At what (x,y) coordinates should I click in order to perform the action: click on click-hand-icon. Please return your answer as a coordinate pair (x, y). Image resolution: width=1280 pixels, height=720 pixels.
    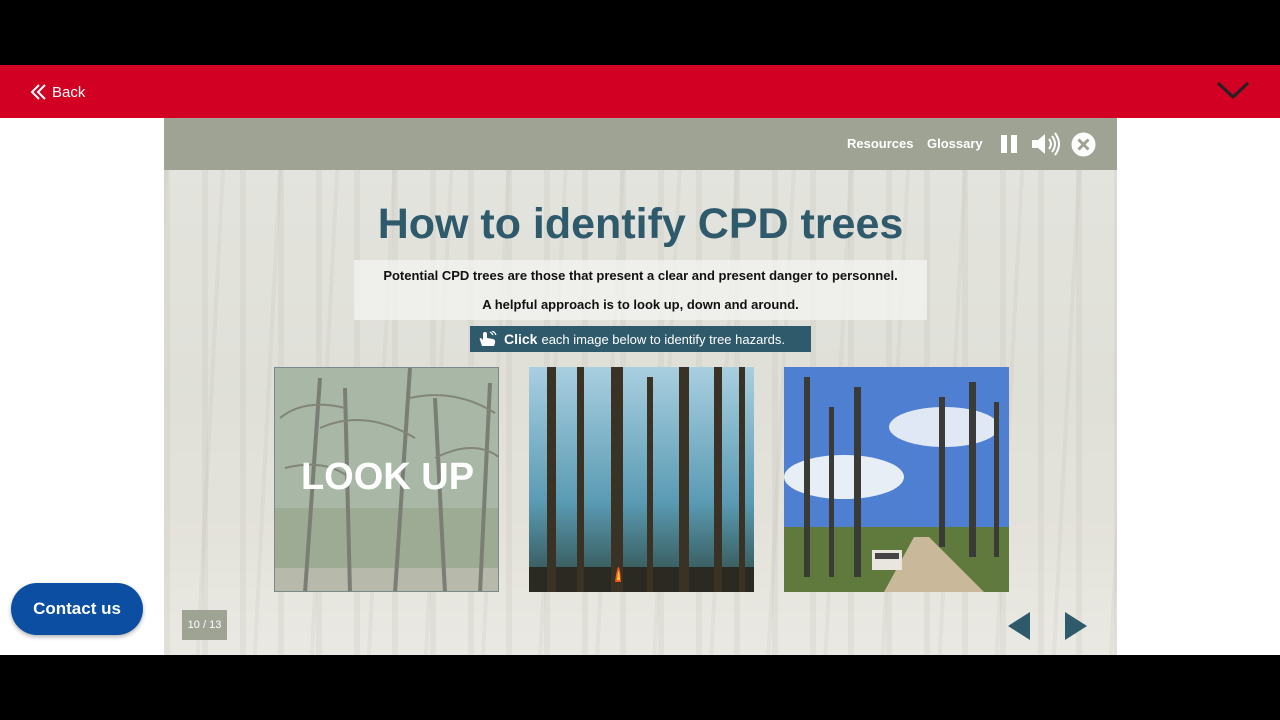
    Looking at the image, I should click on (488, 338).